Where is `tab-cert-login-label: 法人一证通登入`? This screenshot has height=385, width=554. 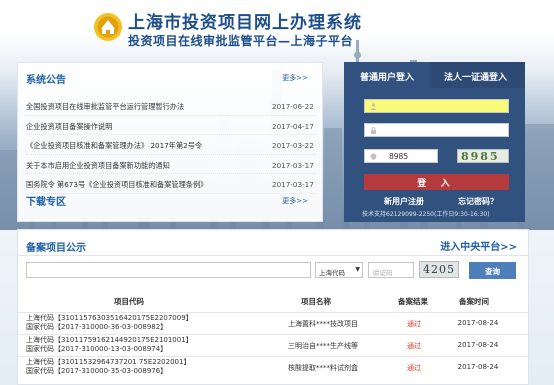
tab-cert-login-label: 法人一证通登入 is located at coordinates (476, 78).